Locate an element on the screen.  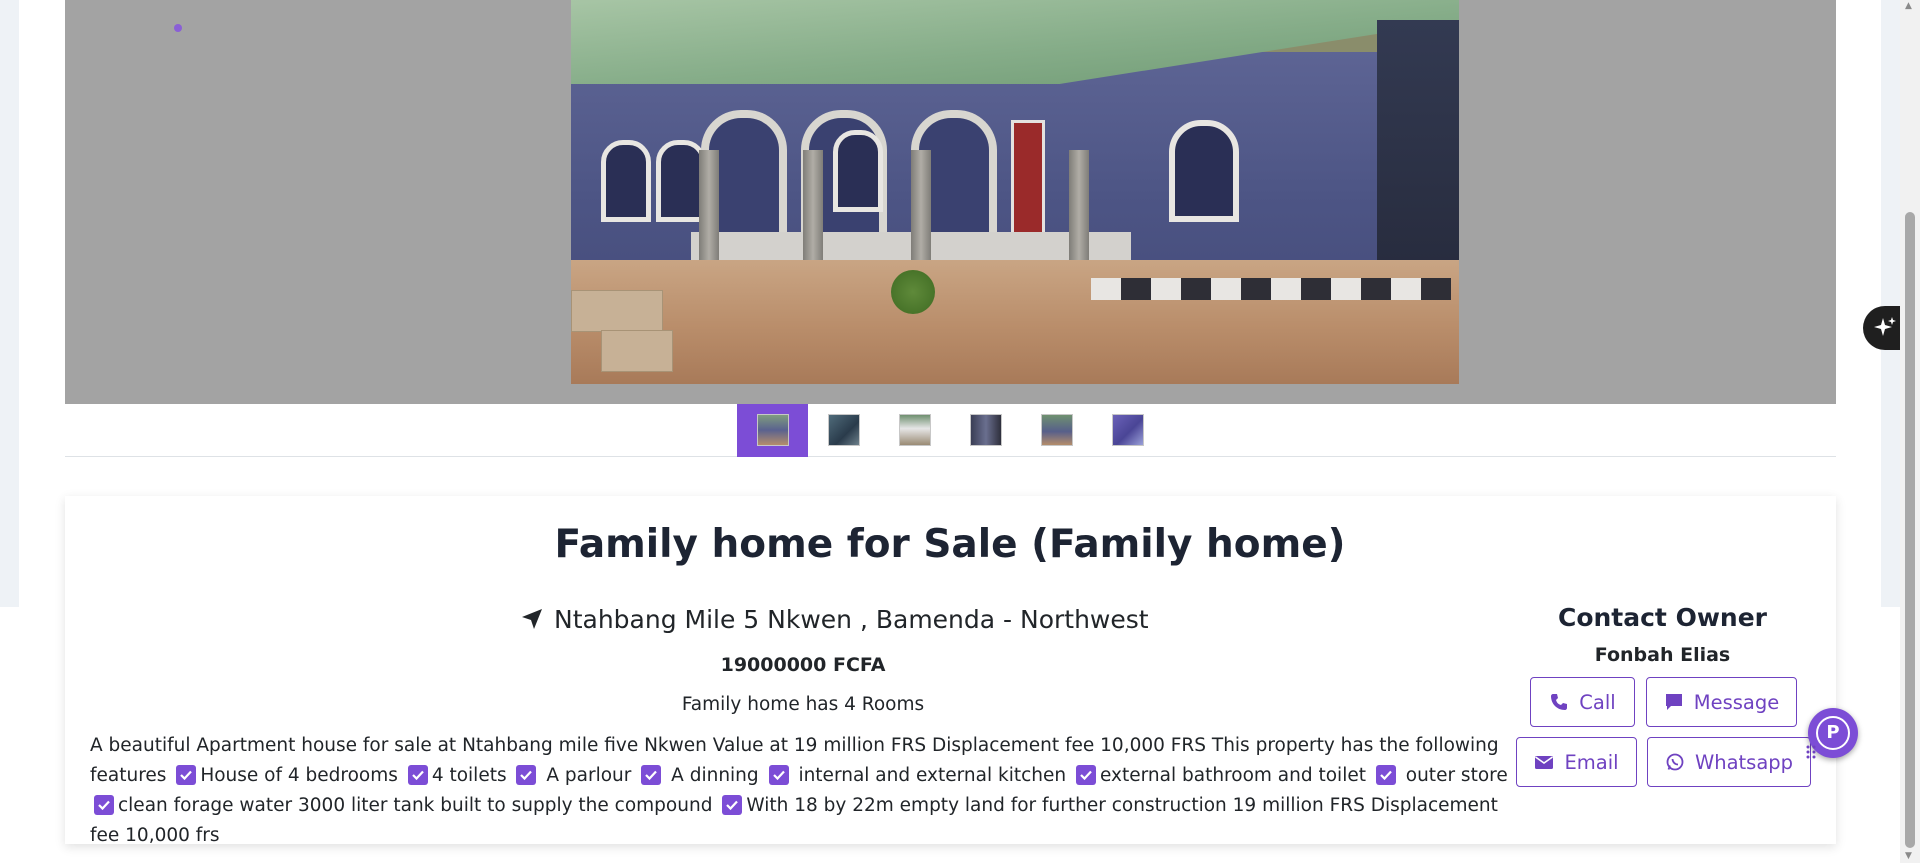
feature-item: House of 4 bedrooms is located at coordinates (299, 775).